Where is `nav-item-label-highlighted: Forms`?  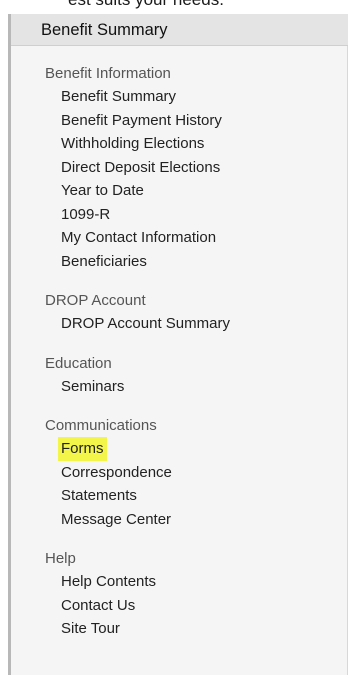
nav-item-label-highlighted: Forms is located at coordinates (82, 449).